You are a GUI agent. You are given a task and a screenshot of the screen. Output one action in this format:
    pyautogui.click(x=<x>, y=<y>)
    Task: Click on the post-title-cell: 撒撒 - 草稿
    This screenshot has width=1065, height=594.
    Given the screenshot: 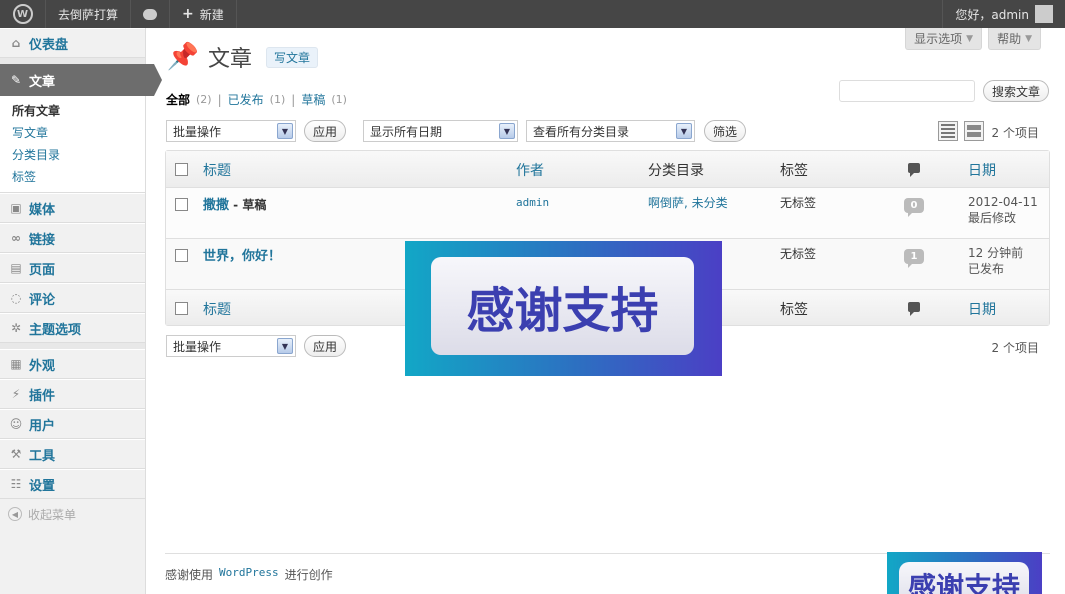 What is the action you would take?
    pyautogui.click(x=234, y=203)
    